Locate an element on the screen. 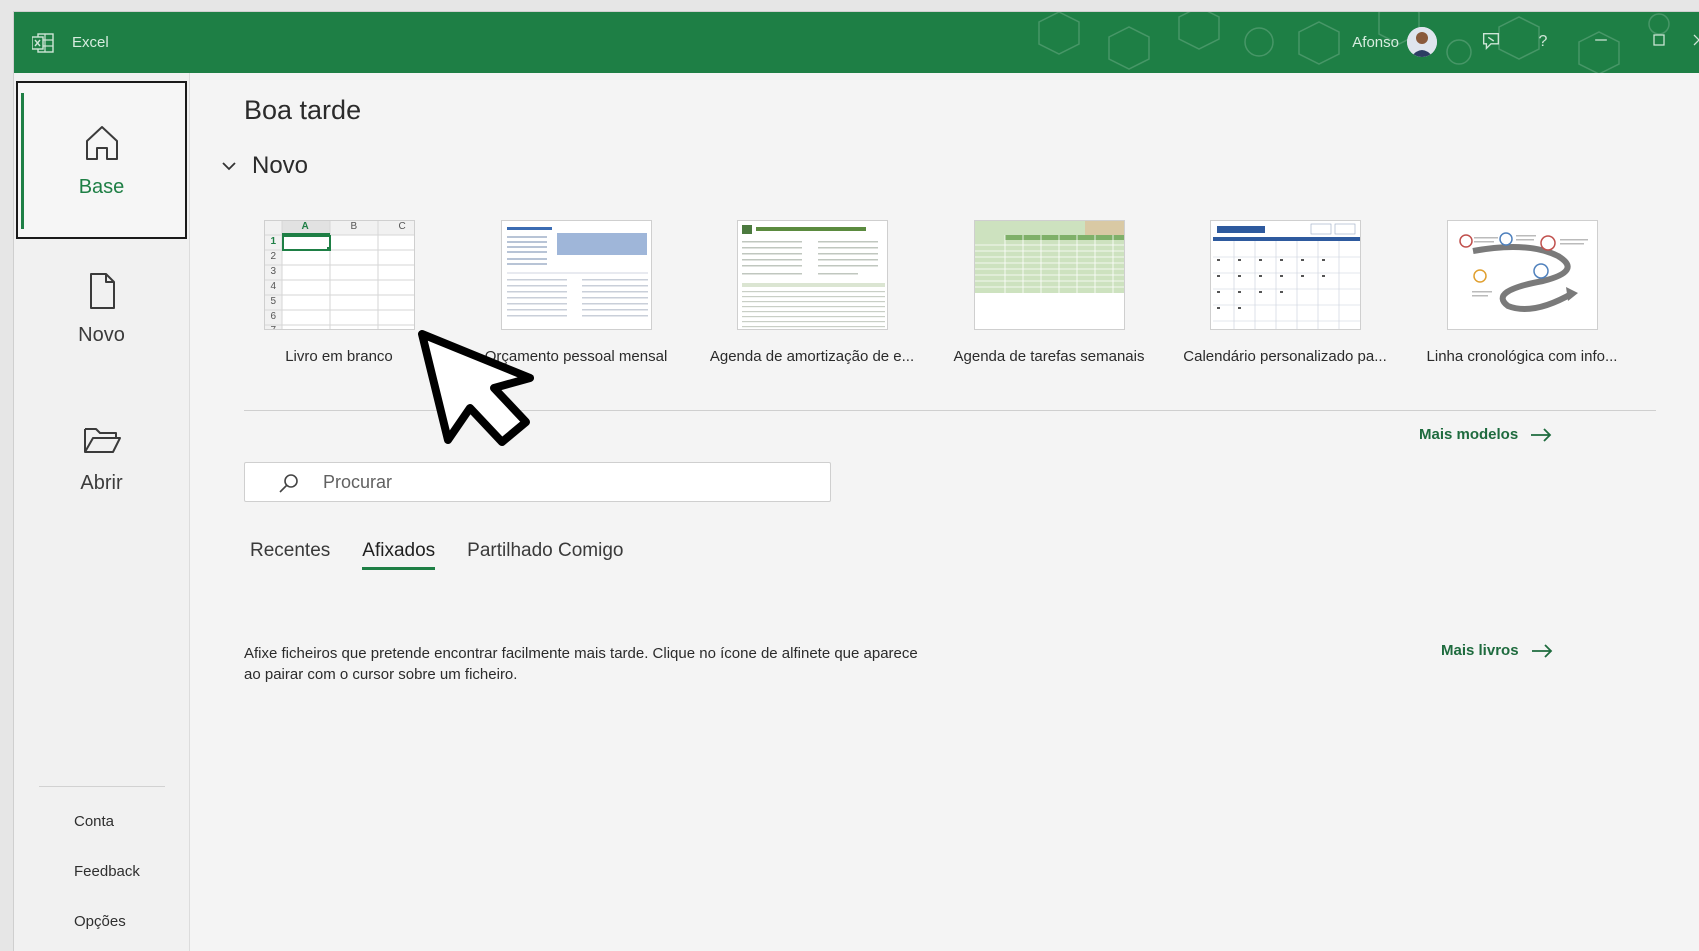 This screenshot has width=1699, height=951. sidebar-item-label: Novo is located at coordinates (101, 334).